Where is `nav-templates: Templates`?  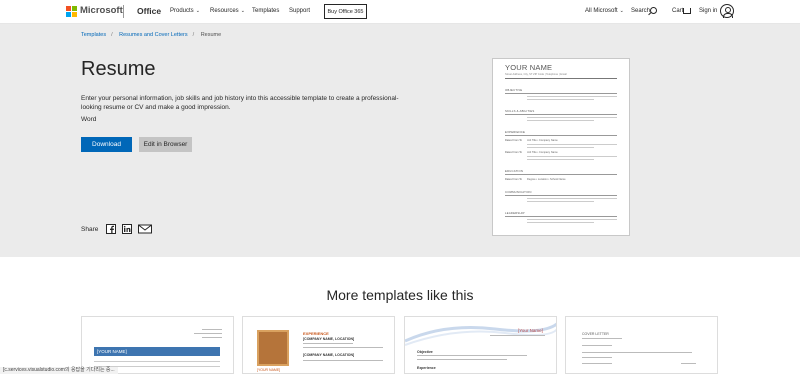
nav-templates: Templates is located at coordinates (265, 11).